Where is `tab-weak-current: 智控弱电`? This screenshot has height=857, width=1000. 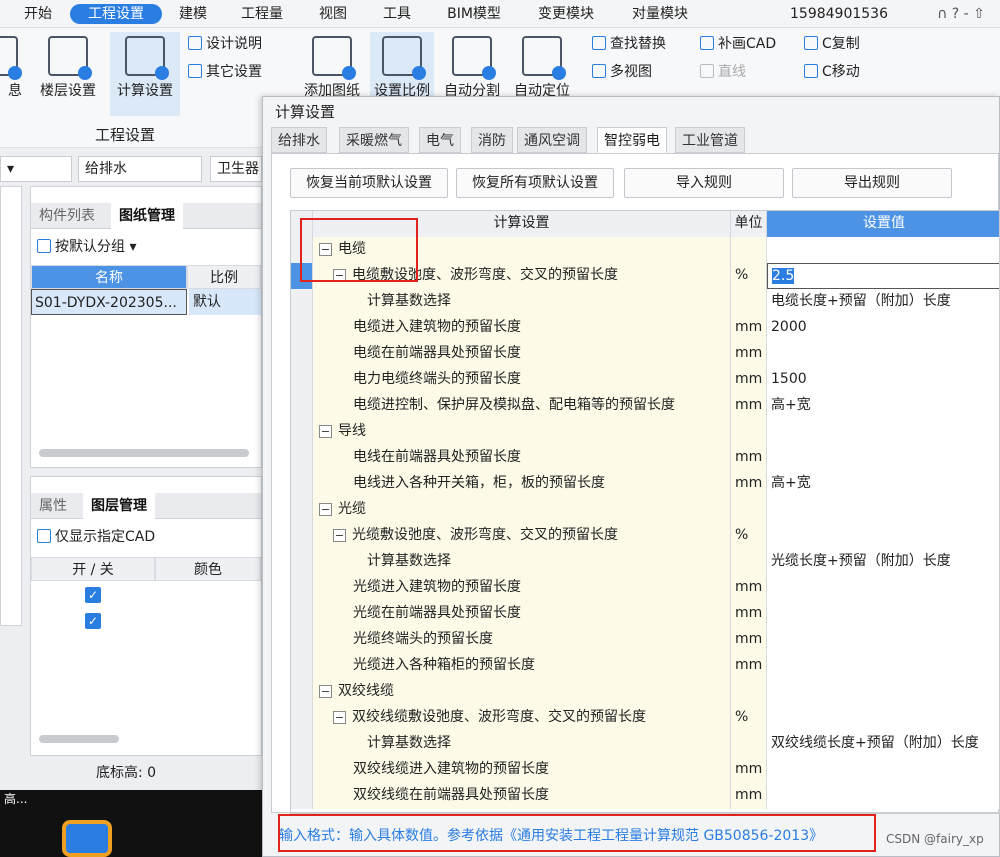
tab-weak-current: 智控弱电 is located at coordinates (632, 140).